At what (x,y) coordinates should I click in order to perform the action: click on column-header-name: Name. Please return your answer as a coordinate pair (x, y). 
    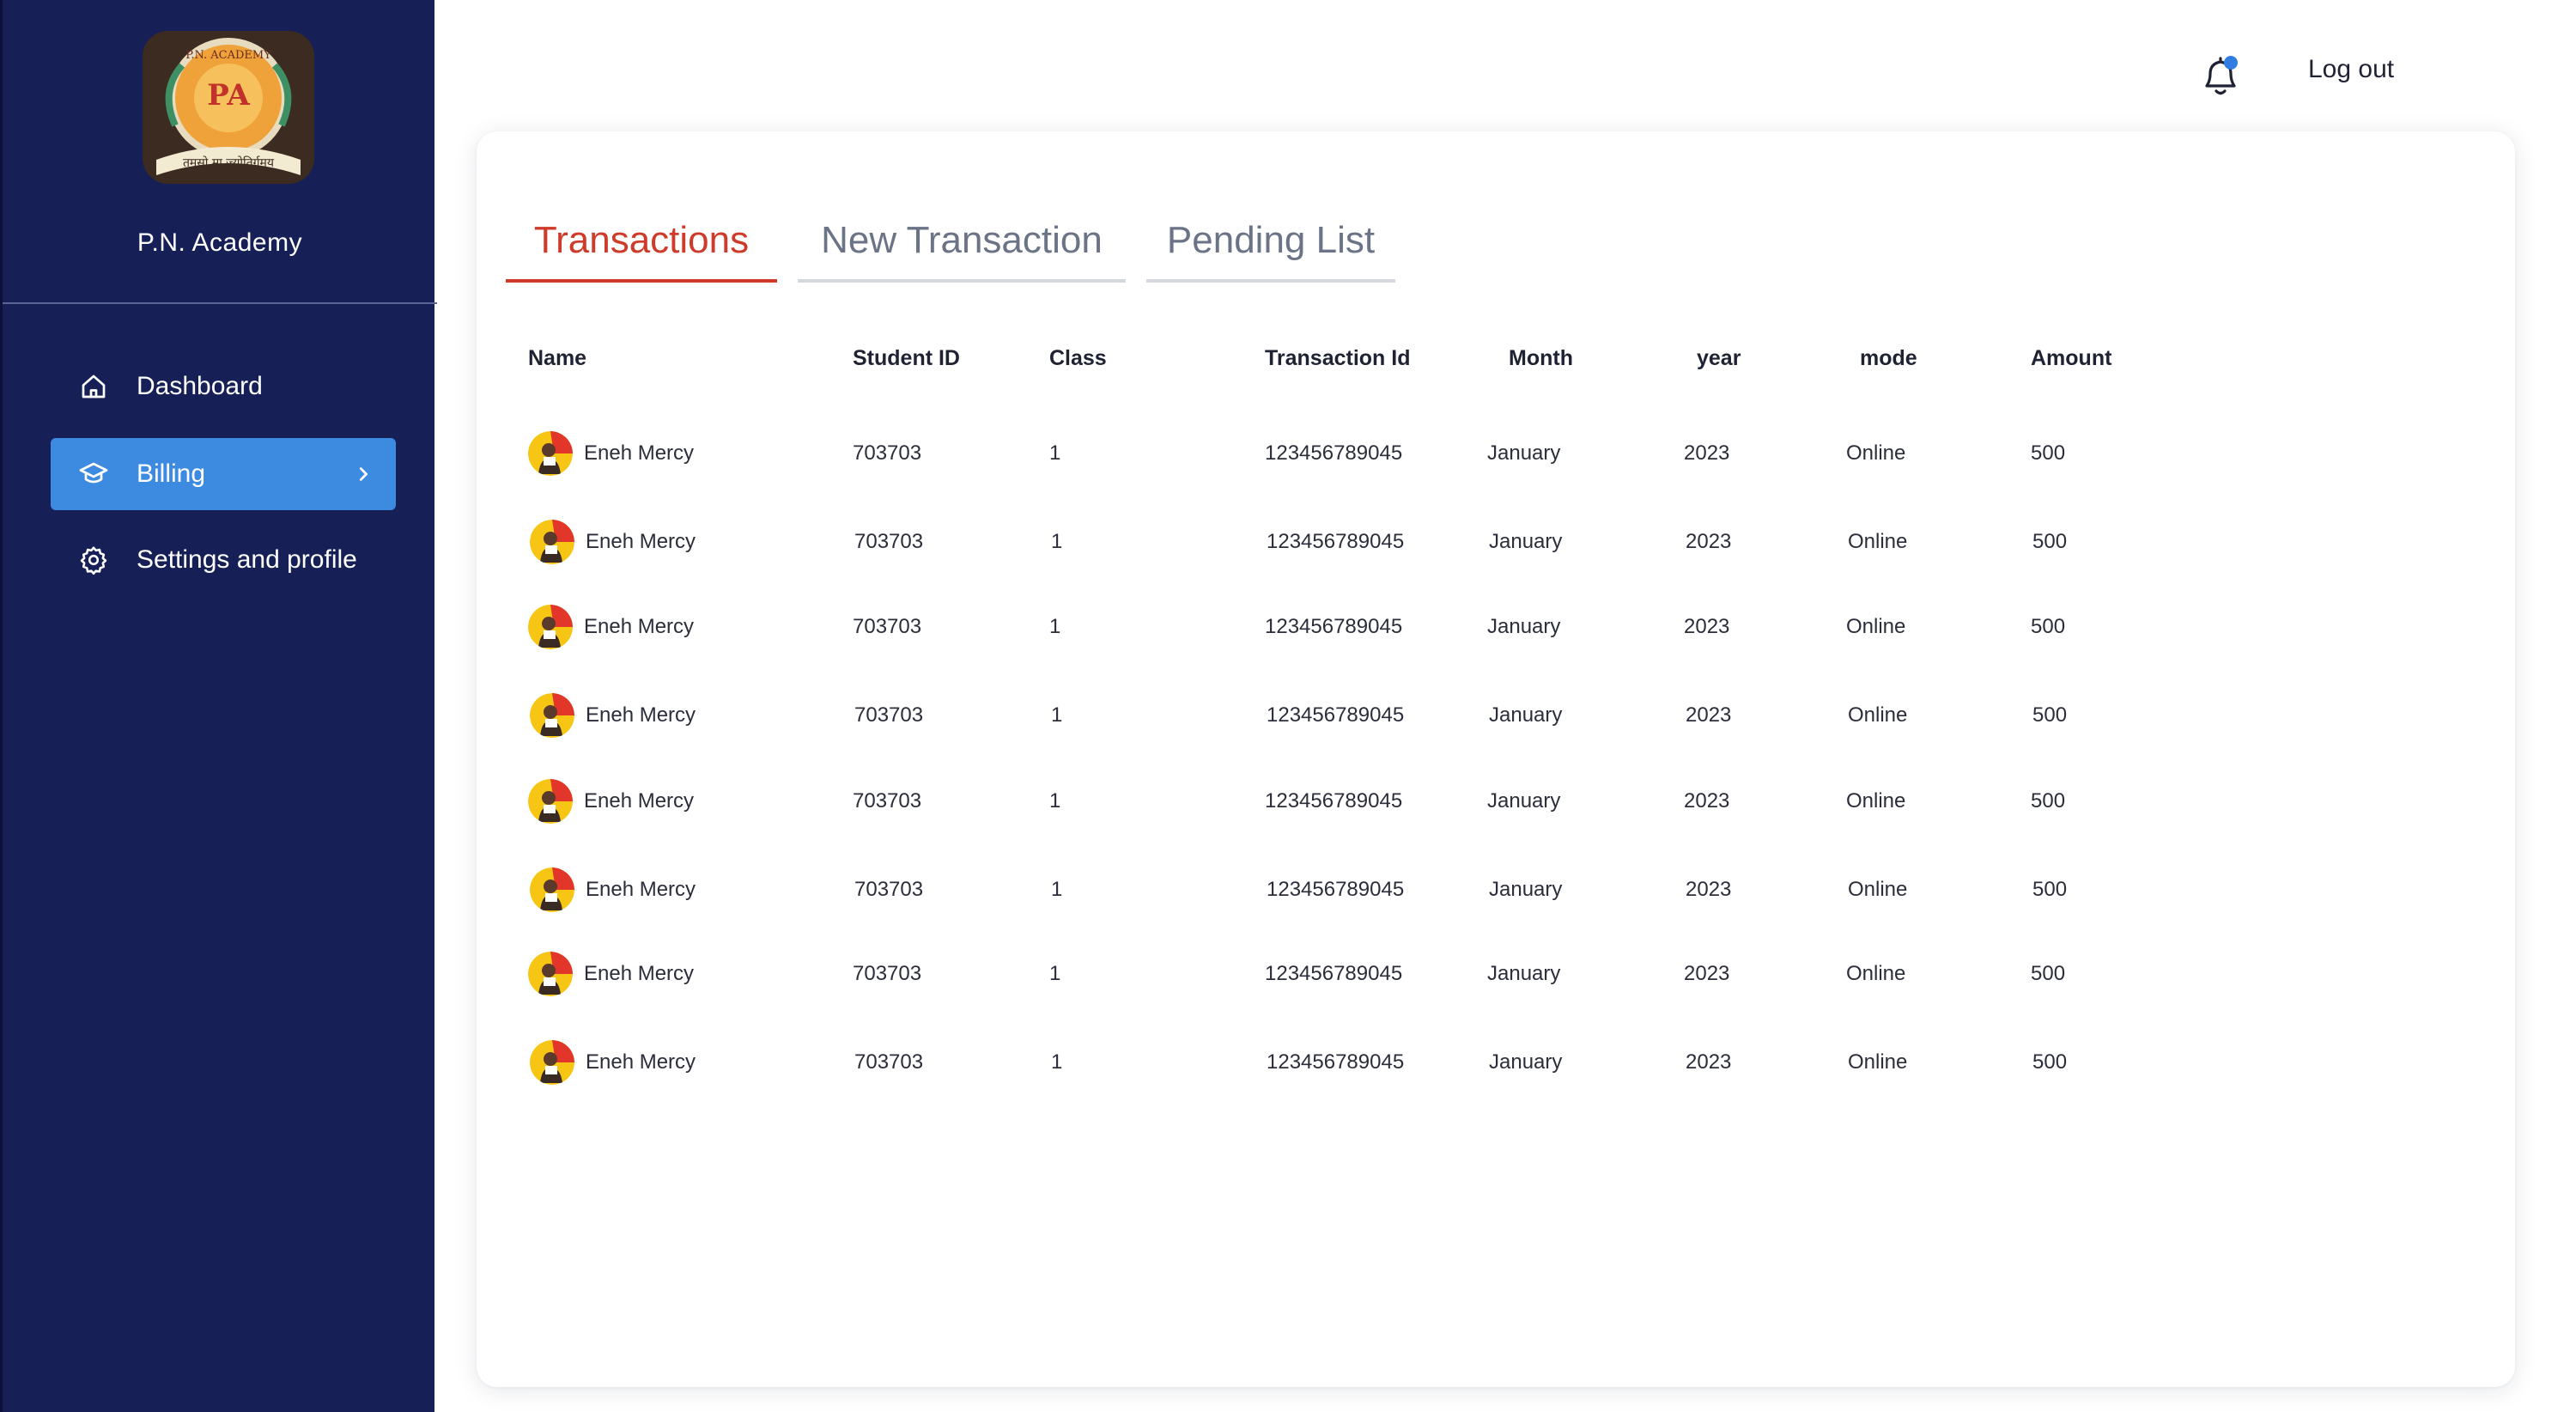
    Looking at the image, I should click on (557, 358).